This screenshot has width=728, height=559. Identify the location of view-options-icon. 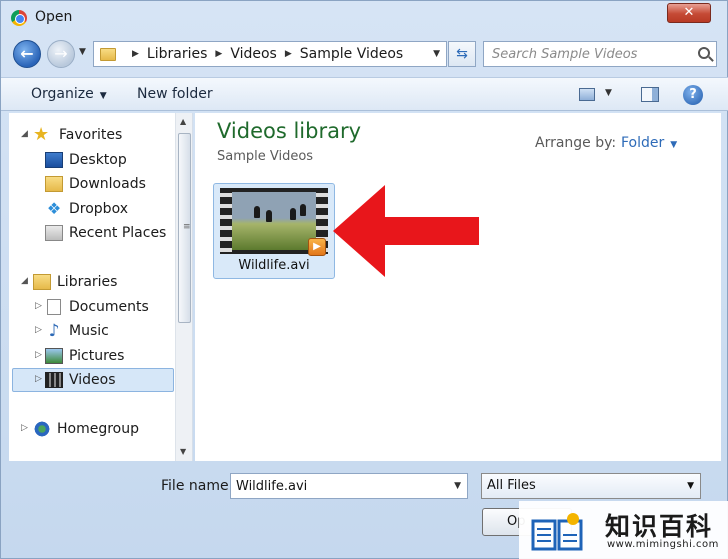
(587, 94).